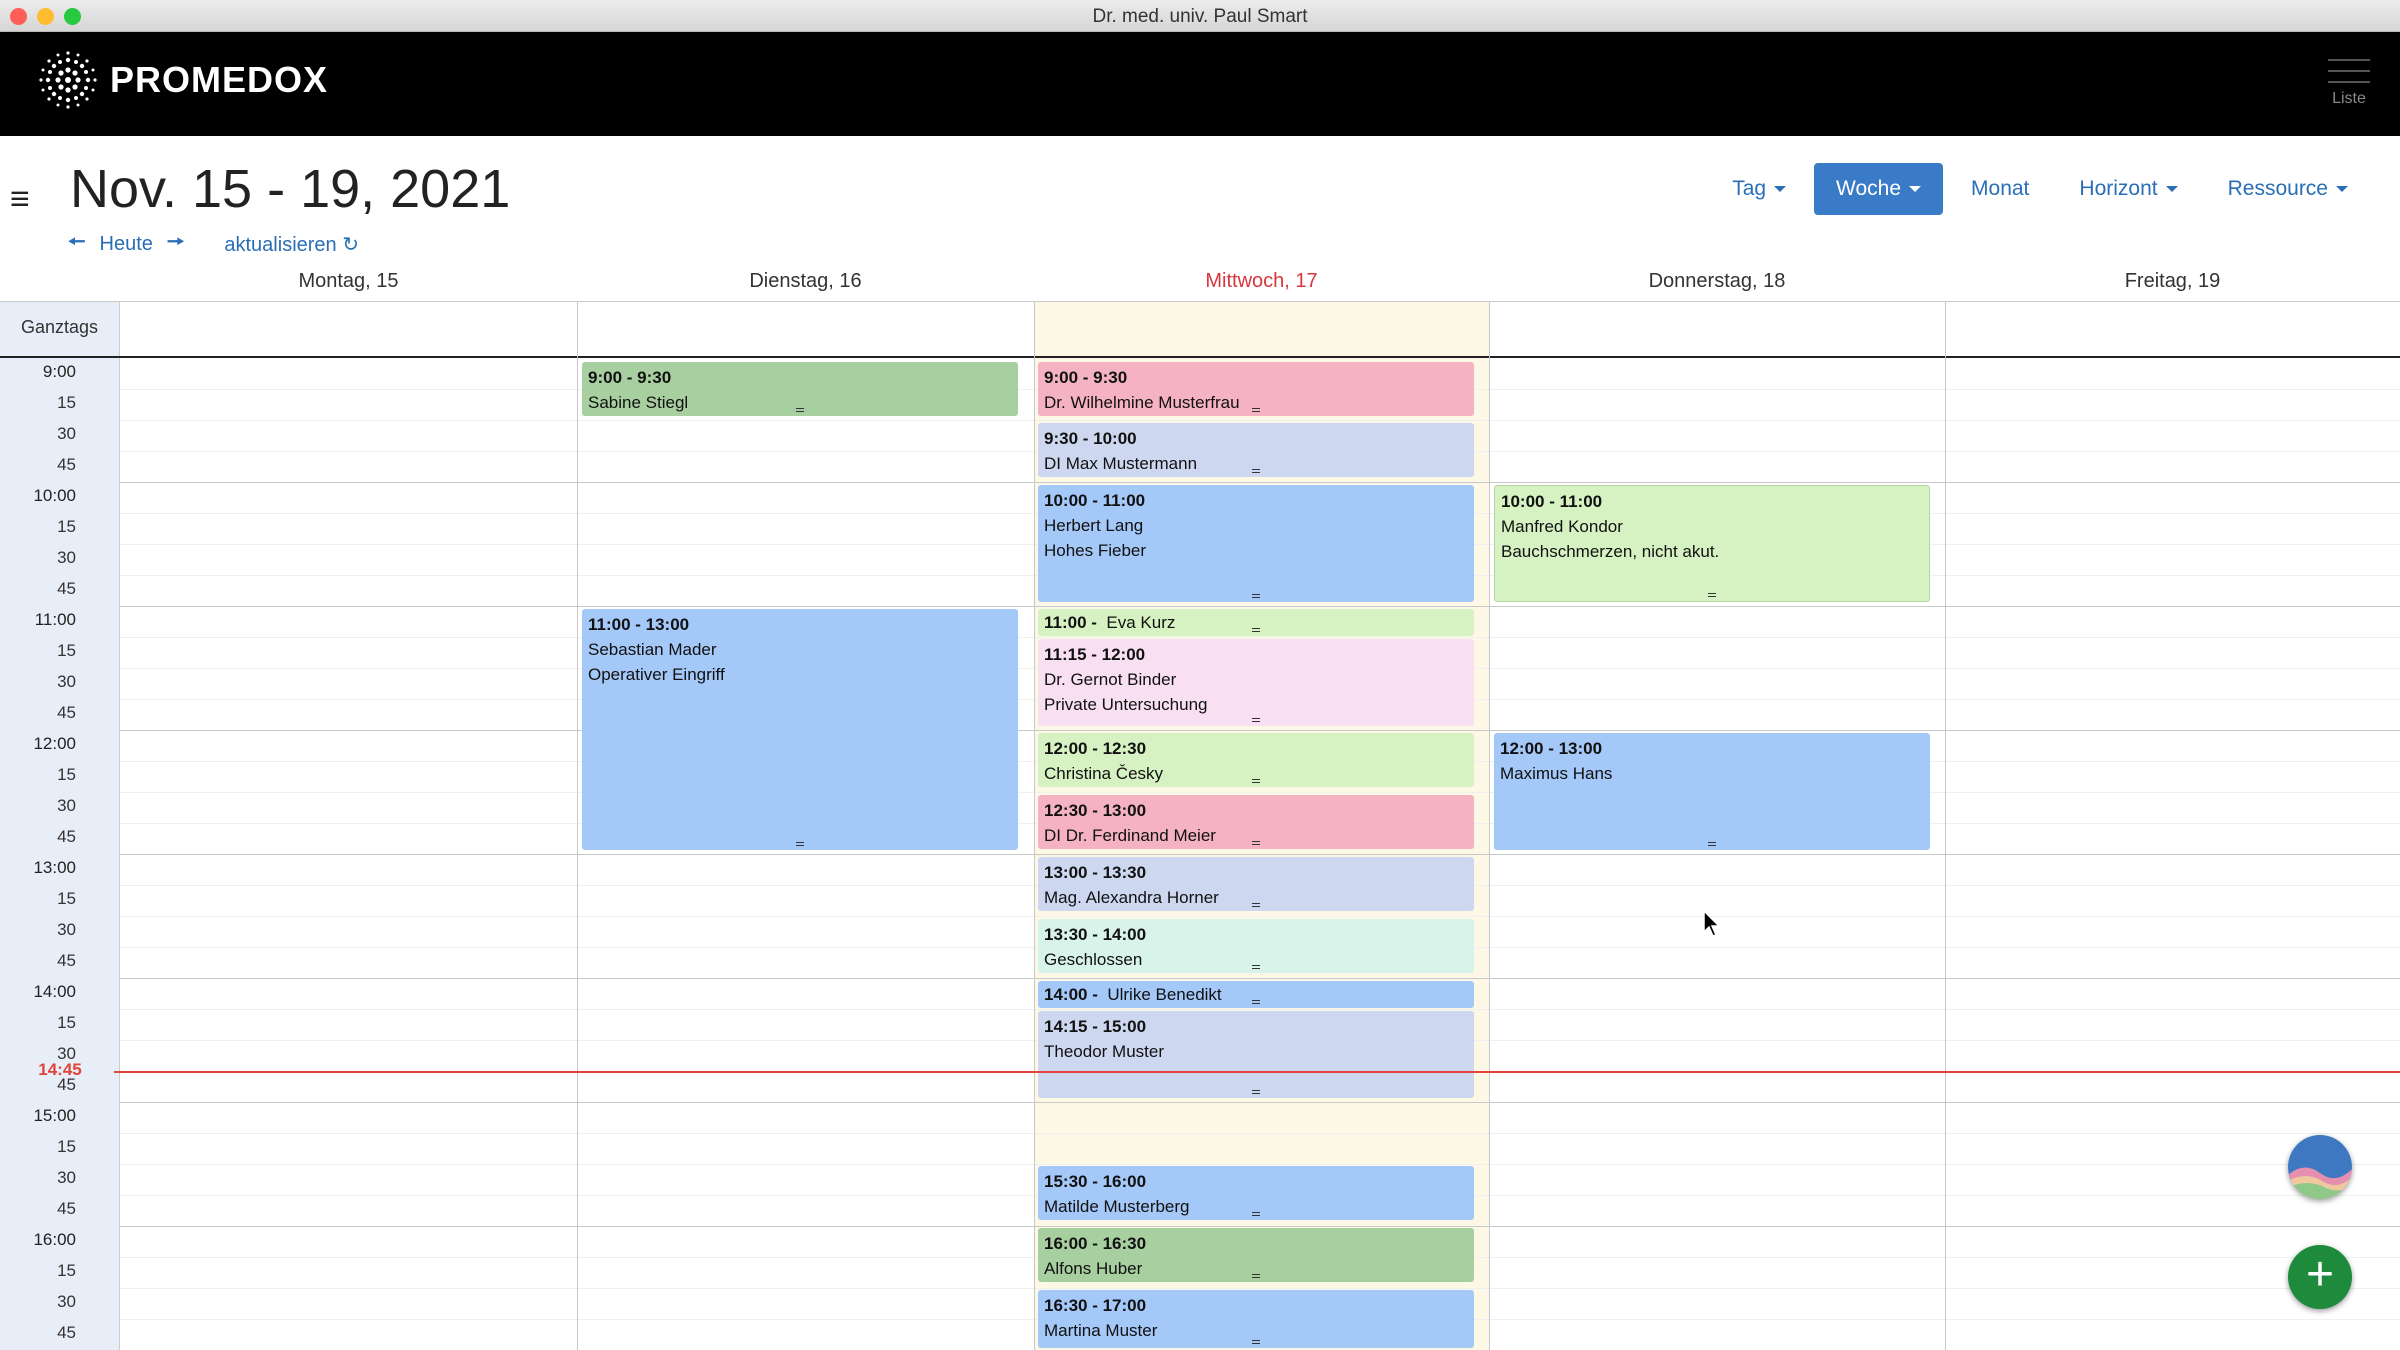  Describe the element at coordinates (2320, 1274) in the screenshot. I see `plus-icon: +` at that location.